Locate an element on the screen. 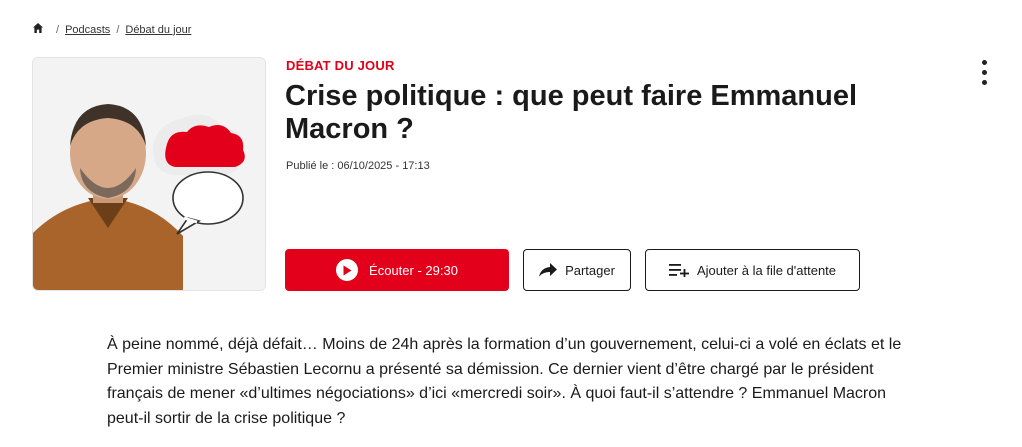 The height and width of the screenshot is (447, 1022). publication-date: Publié le : 06/10/2025 - 17:13 is located at coordinates (358, 166).